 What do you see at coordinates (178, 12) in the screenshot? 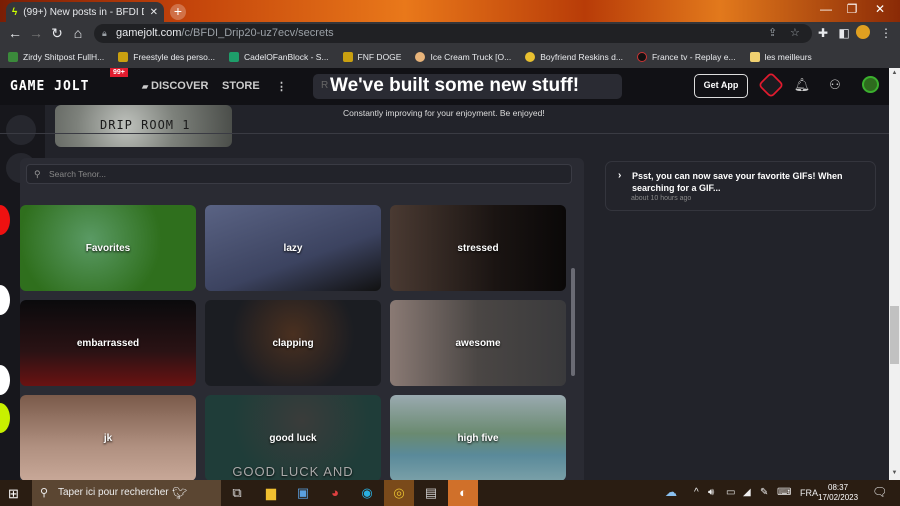
I see `new-tab-button: +` at bounding box center [178, 12].